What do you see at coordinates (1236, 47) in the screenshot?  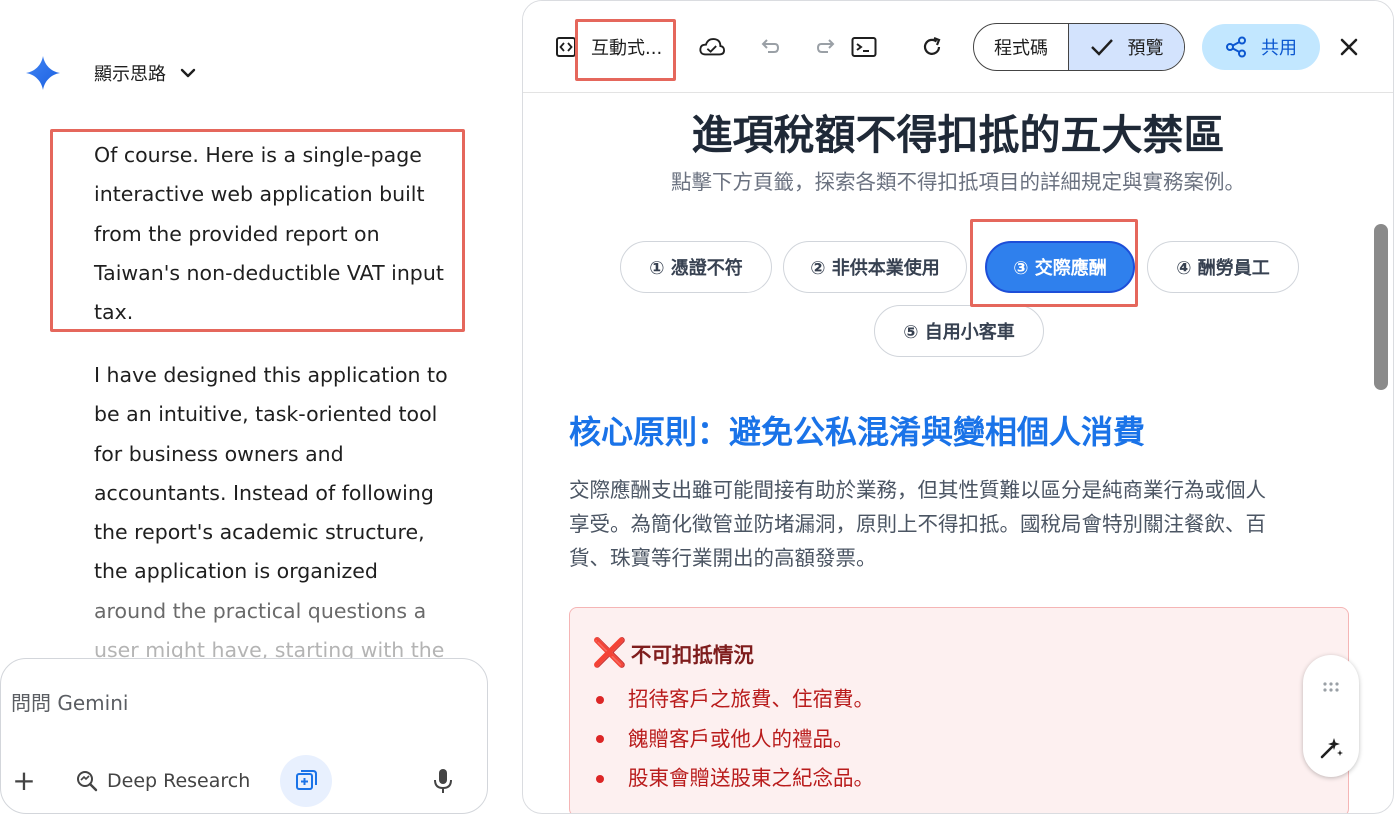 I see `share-icon` at bounding box center [1236, 47].